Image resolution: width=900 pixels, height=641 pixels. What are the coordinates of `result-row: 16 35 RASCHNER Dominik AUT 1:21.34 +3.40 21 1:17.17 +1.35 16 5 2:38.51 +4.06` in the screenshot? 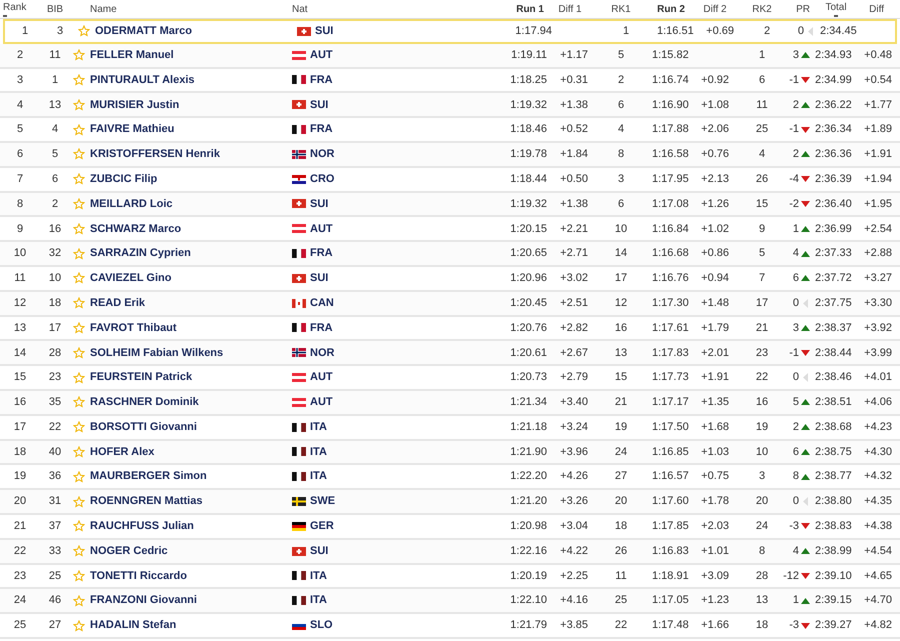 It's located at (450, 403).